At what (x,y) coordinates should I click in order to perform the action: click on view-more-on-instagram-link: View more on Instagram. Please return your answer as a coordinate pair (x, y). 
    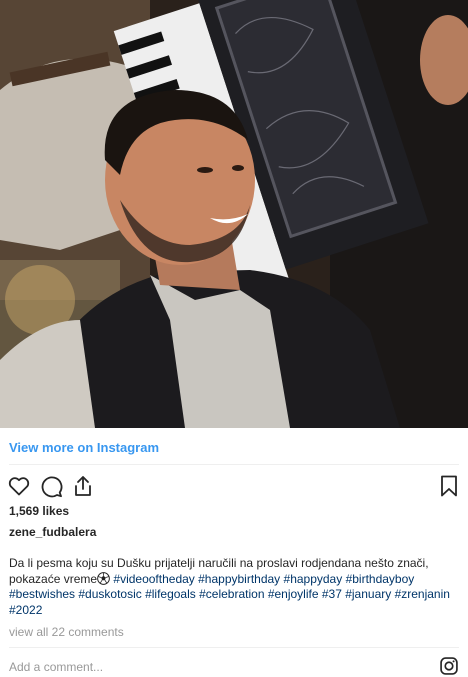
    Looking at the image, I should click on (84, 447).